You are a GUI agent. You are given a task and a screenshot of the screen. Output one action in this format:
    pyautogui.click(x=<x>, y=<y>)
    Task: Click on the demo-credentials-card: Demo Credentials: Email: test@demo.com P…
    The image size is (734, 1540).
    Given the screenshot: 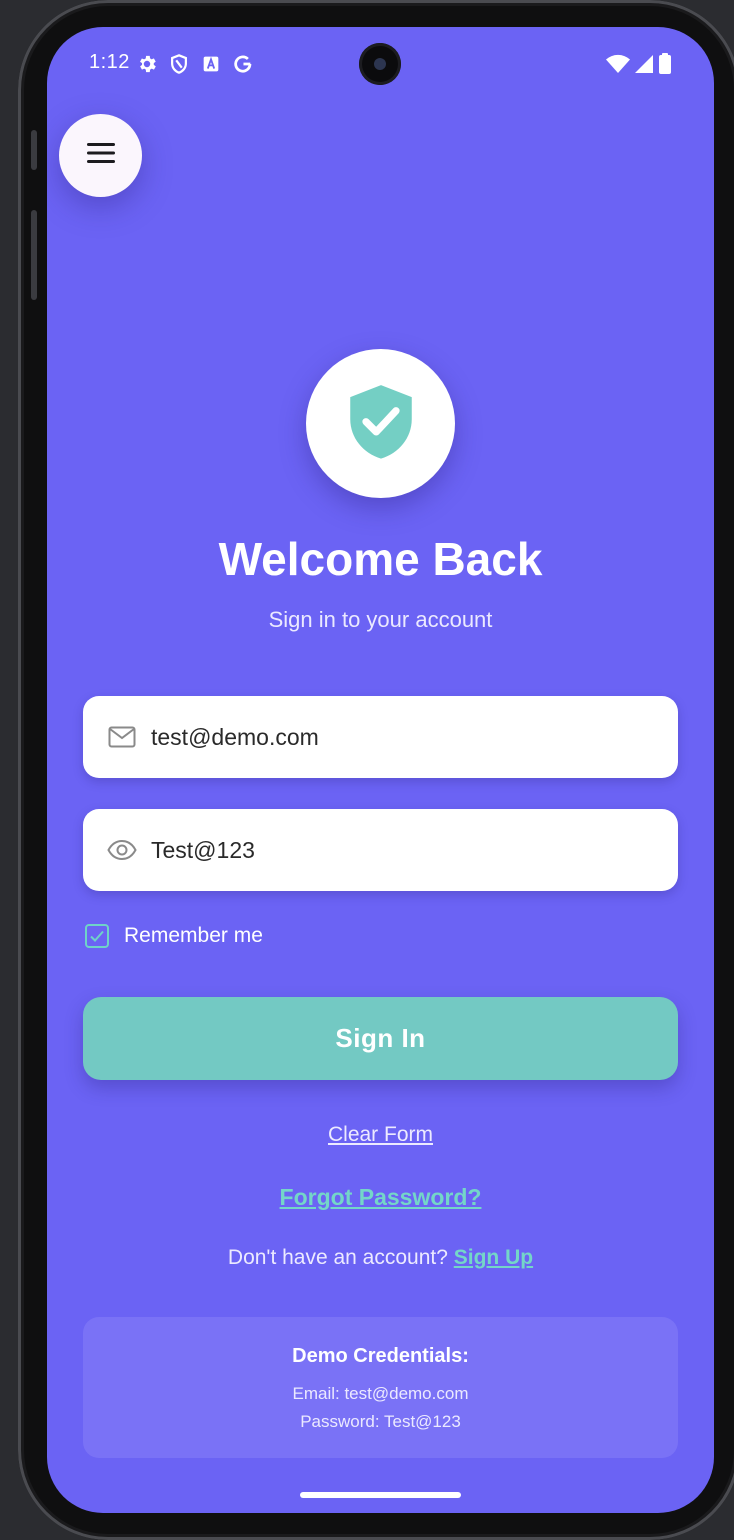 What is the action you would take?
    pyautogui.click(x=380, y=1387)
    